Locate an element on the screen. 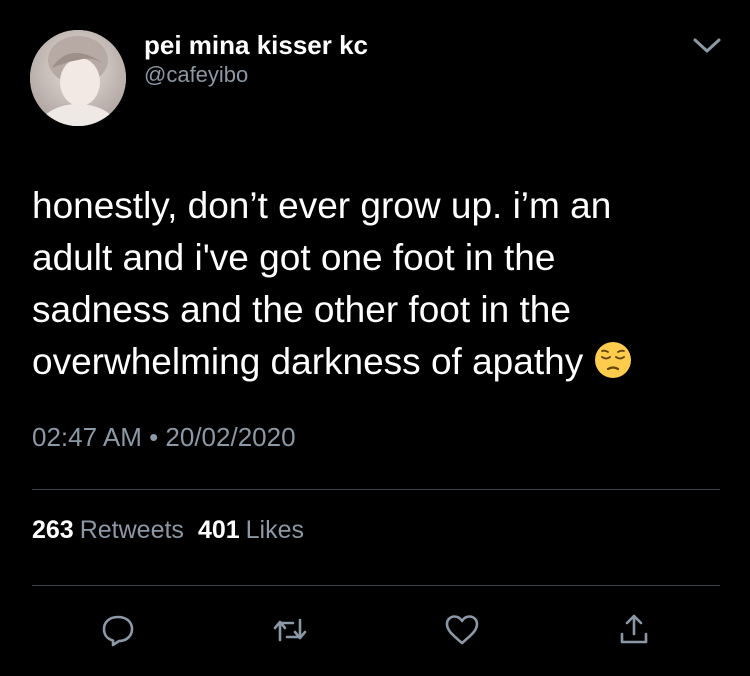 This screenshot has width=750, height=676. avatar is located at coordinates (78, 78).